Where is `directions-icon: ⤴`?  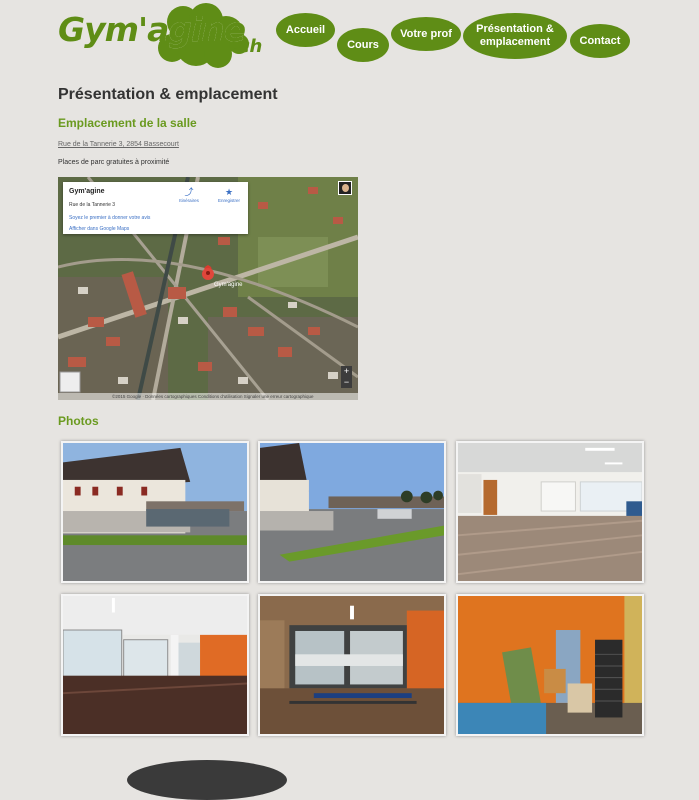 directions-icon: ⤴ is located at coordinates (189, 192).